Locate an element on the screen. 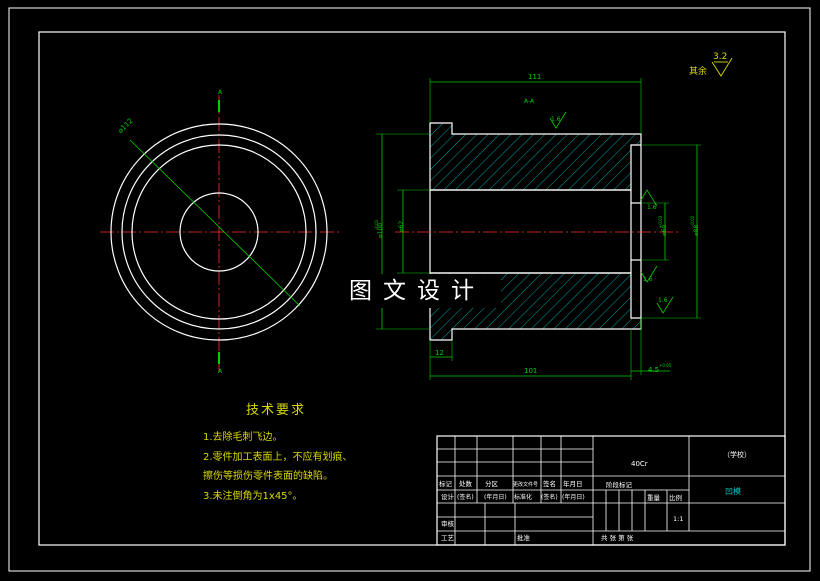 This screenshot has width=820, height=581. tb-weight: 重量 is located at coordinates (654, 498).